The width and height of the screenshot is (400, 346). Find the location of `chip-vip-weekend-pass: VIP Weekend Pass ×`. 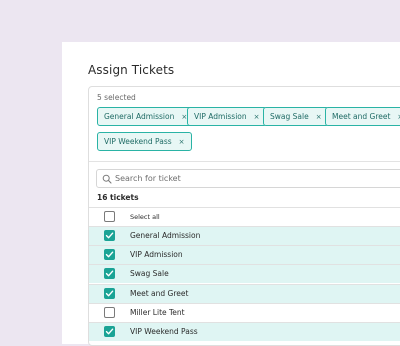

chip-vip-weekend-pass: VIP Weekend Pass × is located at coordinates (144, 141).